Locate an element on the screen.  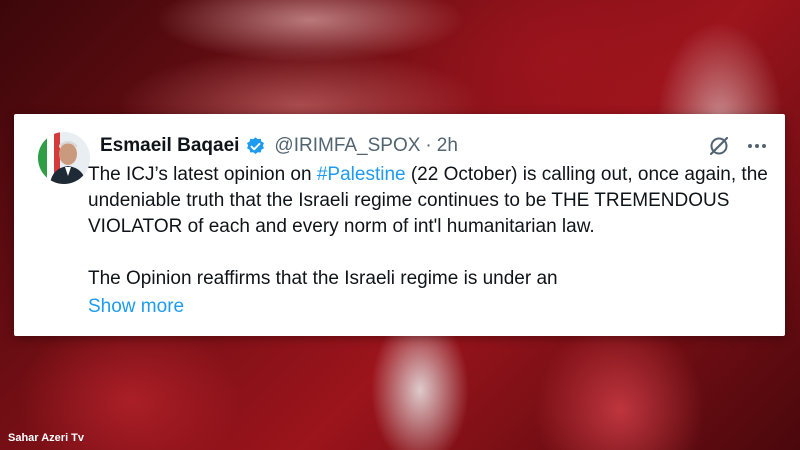
tweet-header: Esmaeil Baqaei @IRIMFA_SPOX · 2h is located at coordinates (279, 146).